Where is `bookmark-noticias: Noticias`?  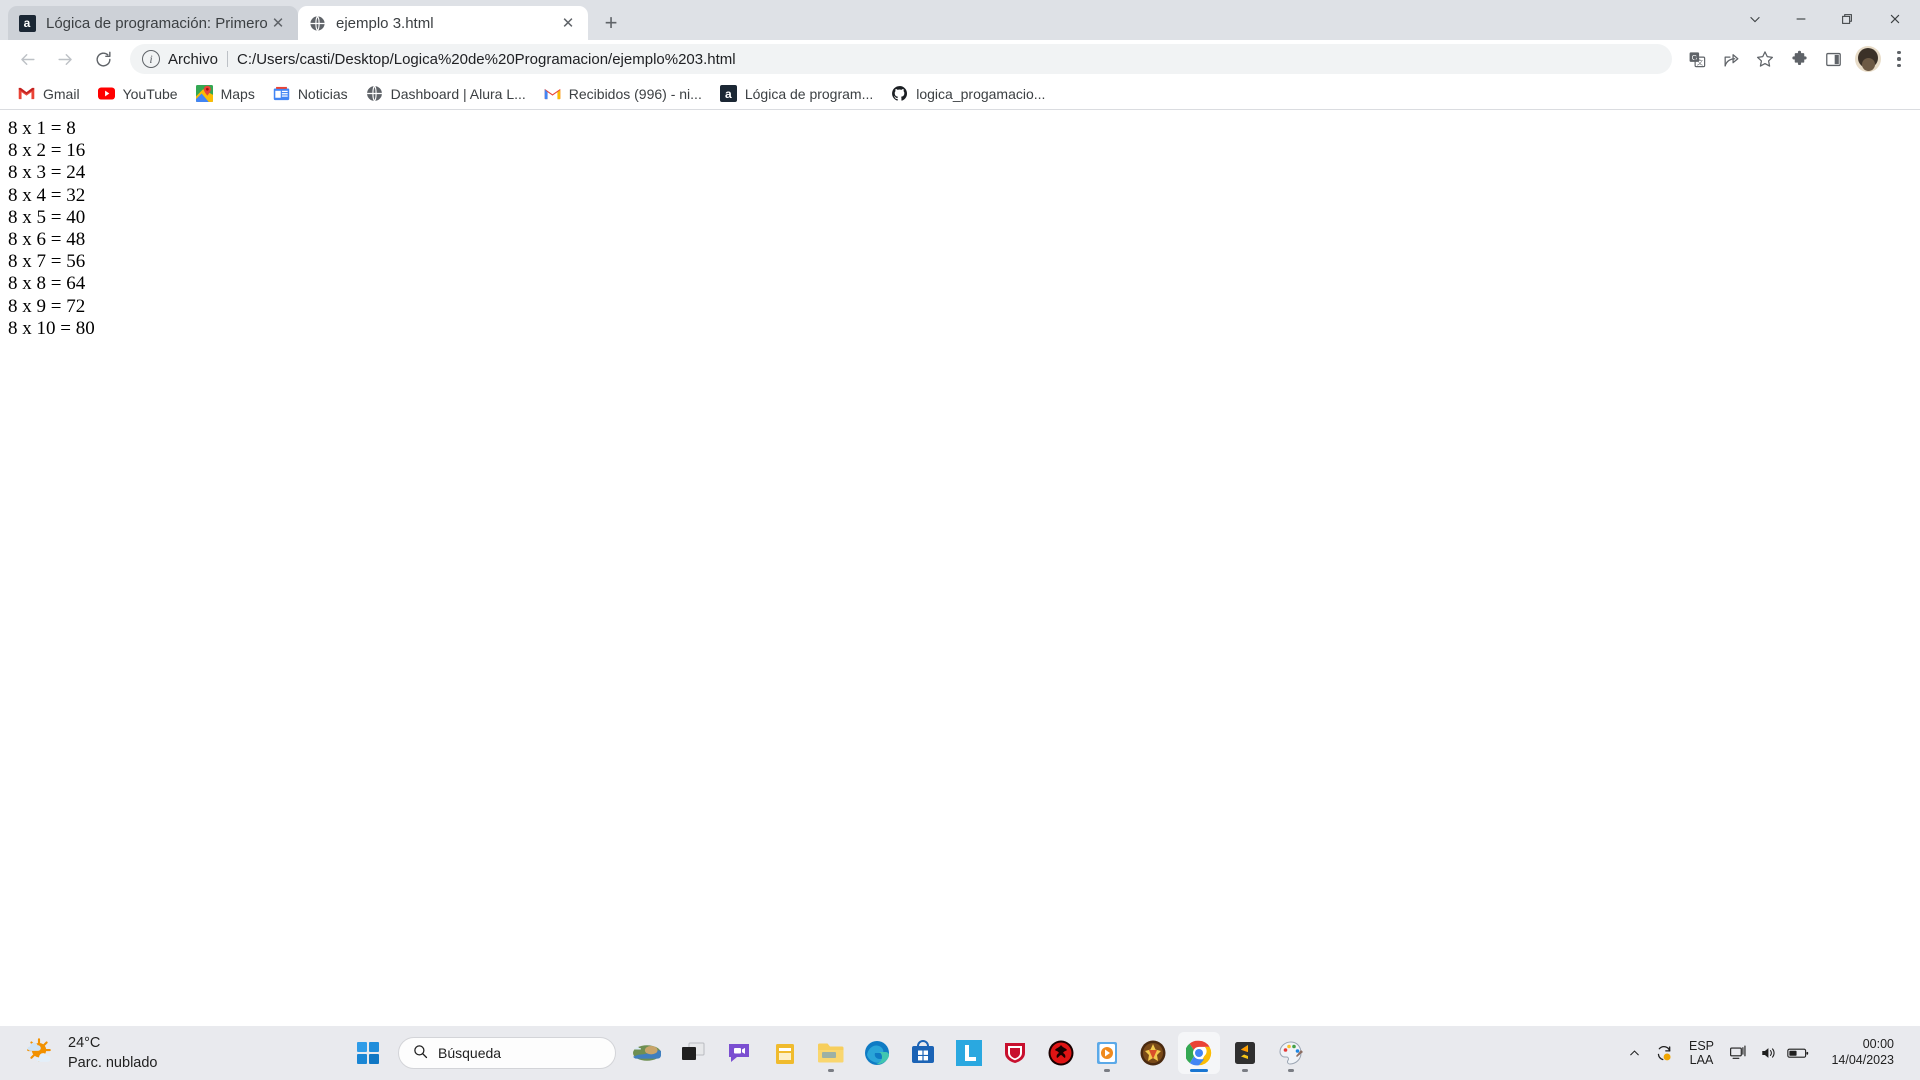 bookmark-noticias: Noticias is located at coordinates (310, 94).